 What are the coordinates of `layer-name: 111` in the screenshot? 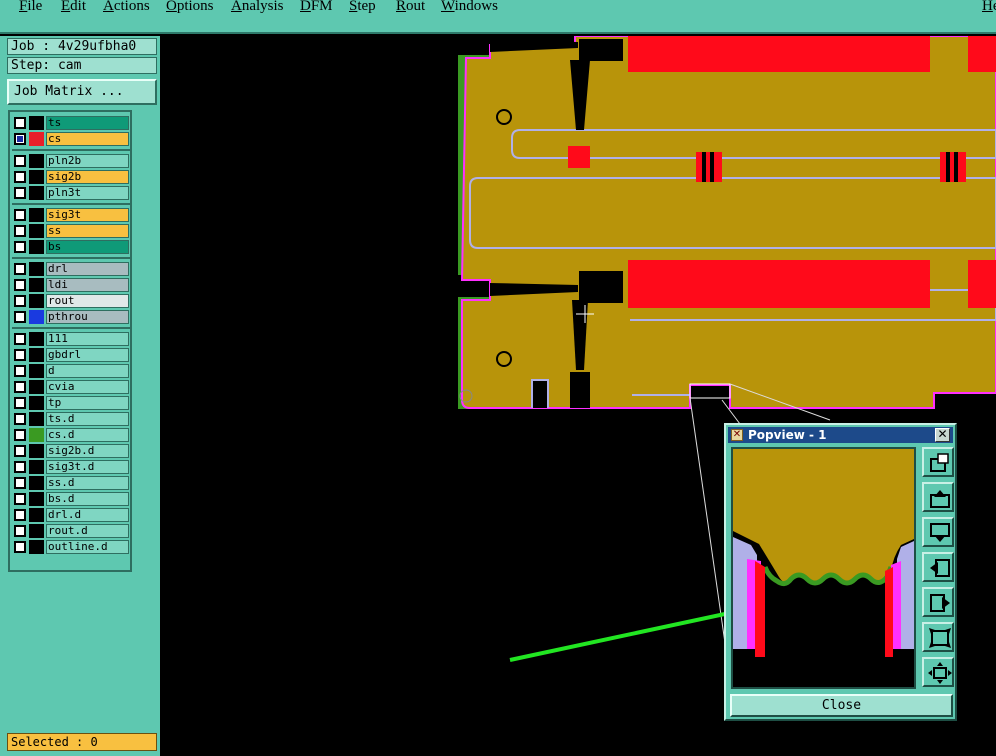 It's located at (87, 339).